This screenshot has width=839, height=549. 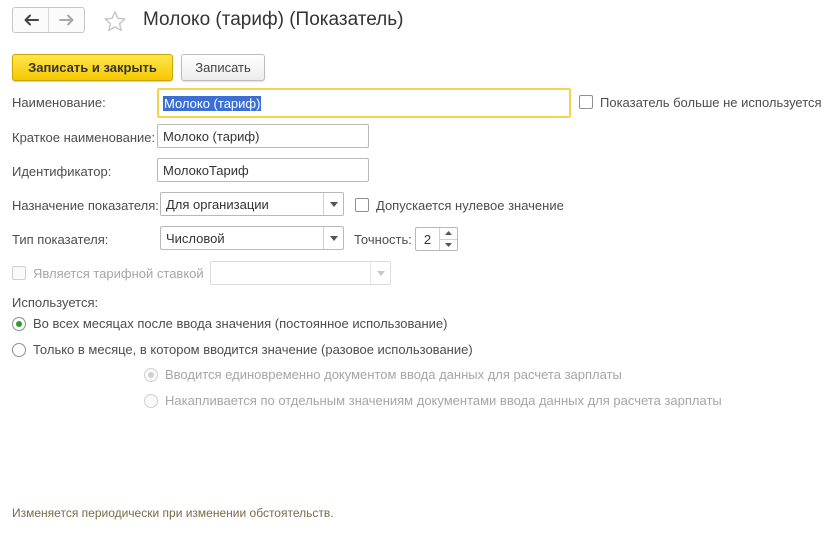 What do you see at coordinates (60, 239) in the screenshot?
I see `type-label: Тип показателя:` at bounding box center [60, 239].